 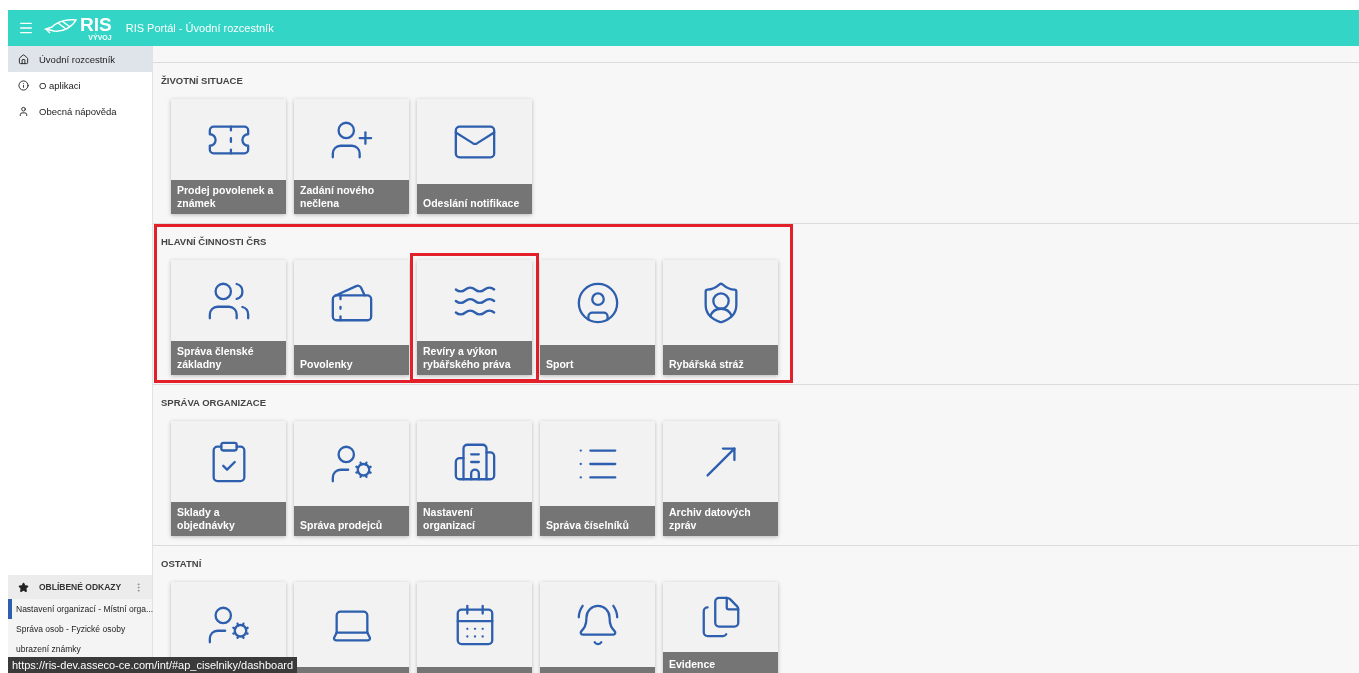 What do you see at coordinates (720, 360) in the screenshot?
I see `tile-label: Rybářská stráž` at bounding box center [720, 360].